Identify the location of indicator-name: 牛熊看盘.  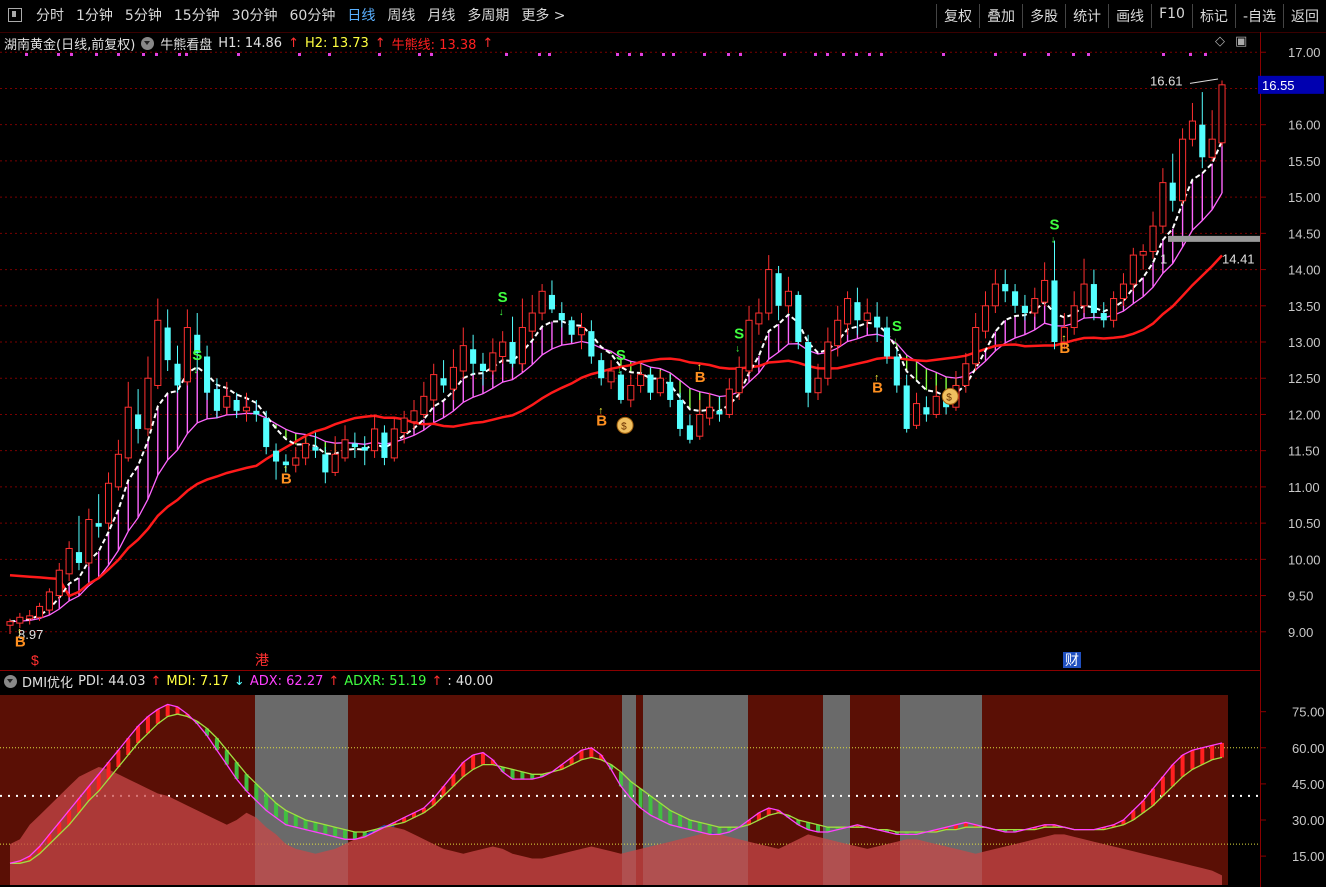
(186, 43).